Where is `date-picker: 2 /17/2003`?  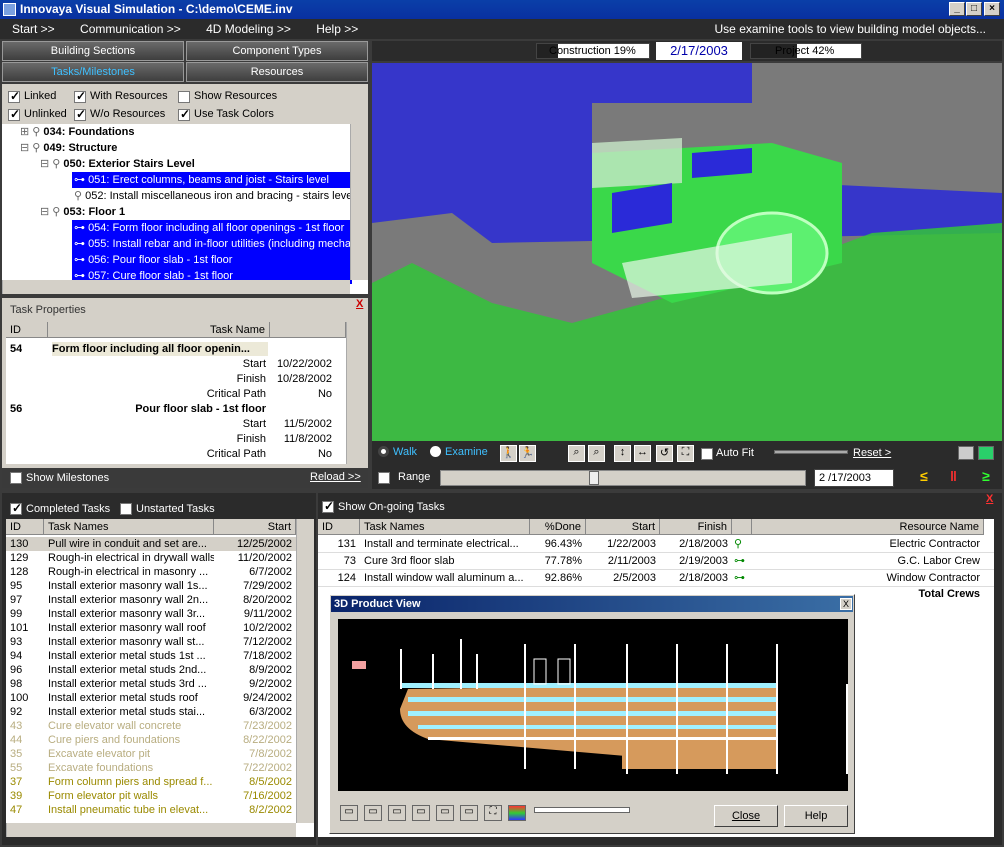
date-picker: 2 /17/2003 is located at coordinates (854, 478).